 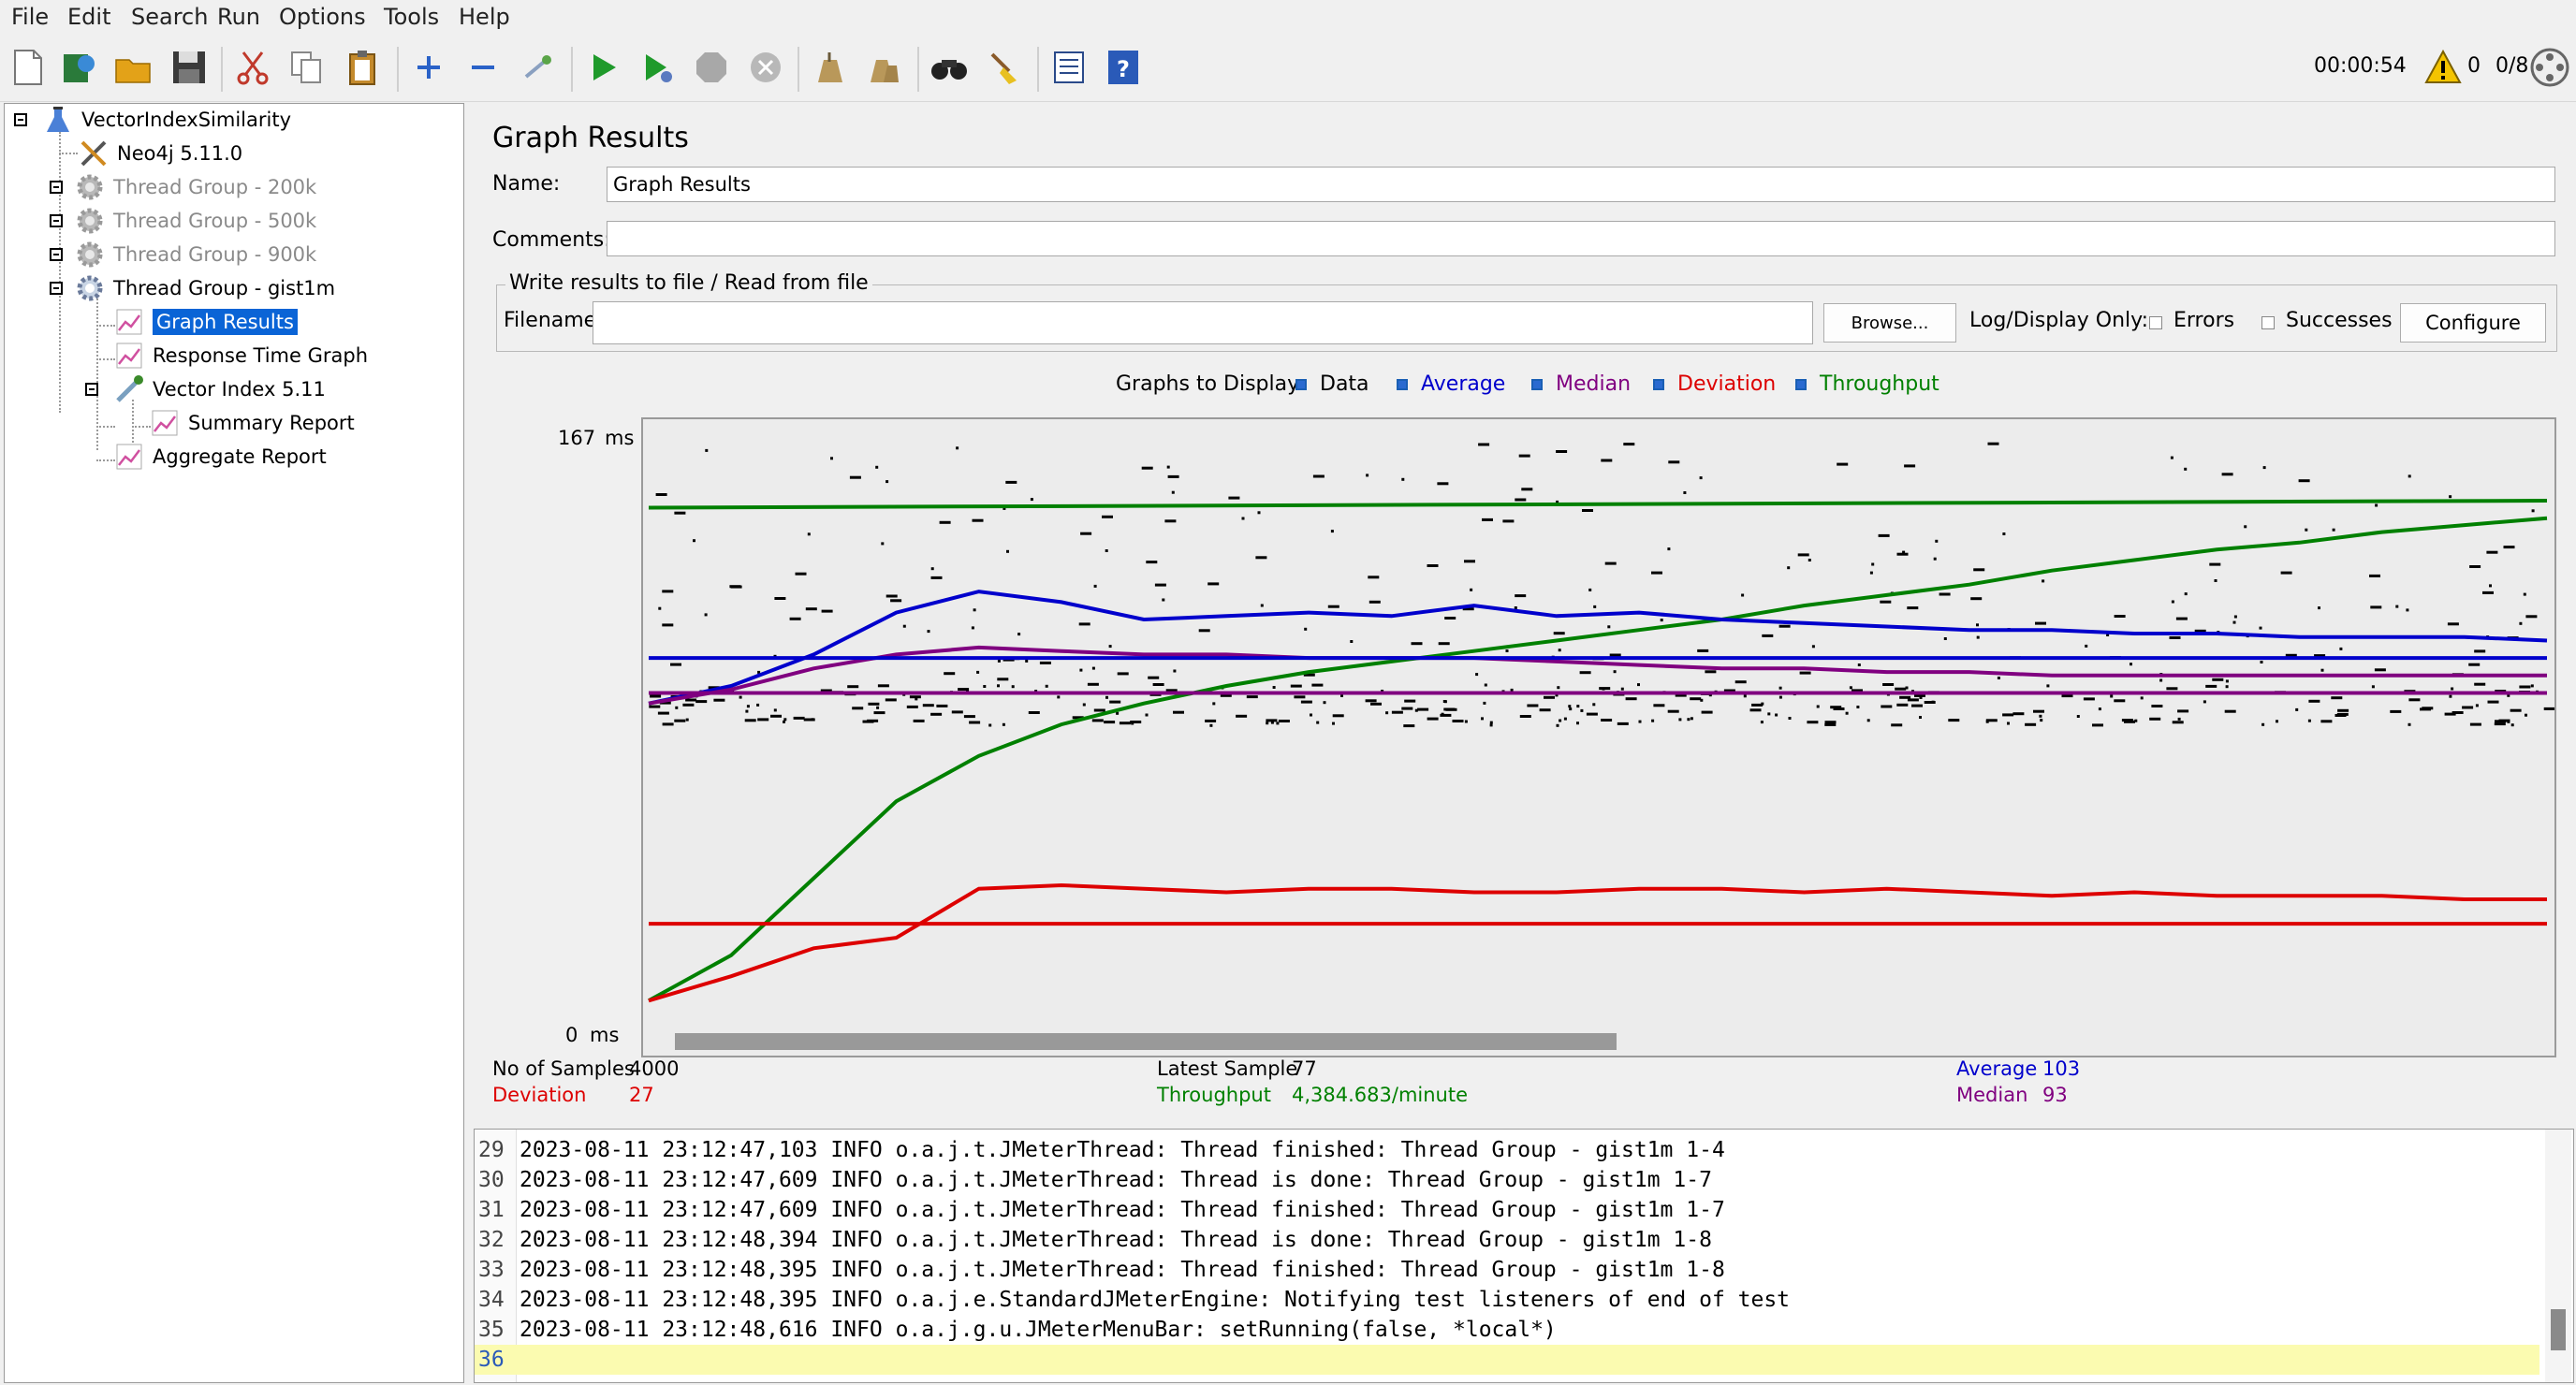 I want to click on log-scrollbar-thumb, so click(x=2558, y=1329).